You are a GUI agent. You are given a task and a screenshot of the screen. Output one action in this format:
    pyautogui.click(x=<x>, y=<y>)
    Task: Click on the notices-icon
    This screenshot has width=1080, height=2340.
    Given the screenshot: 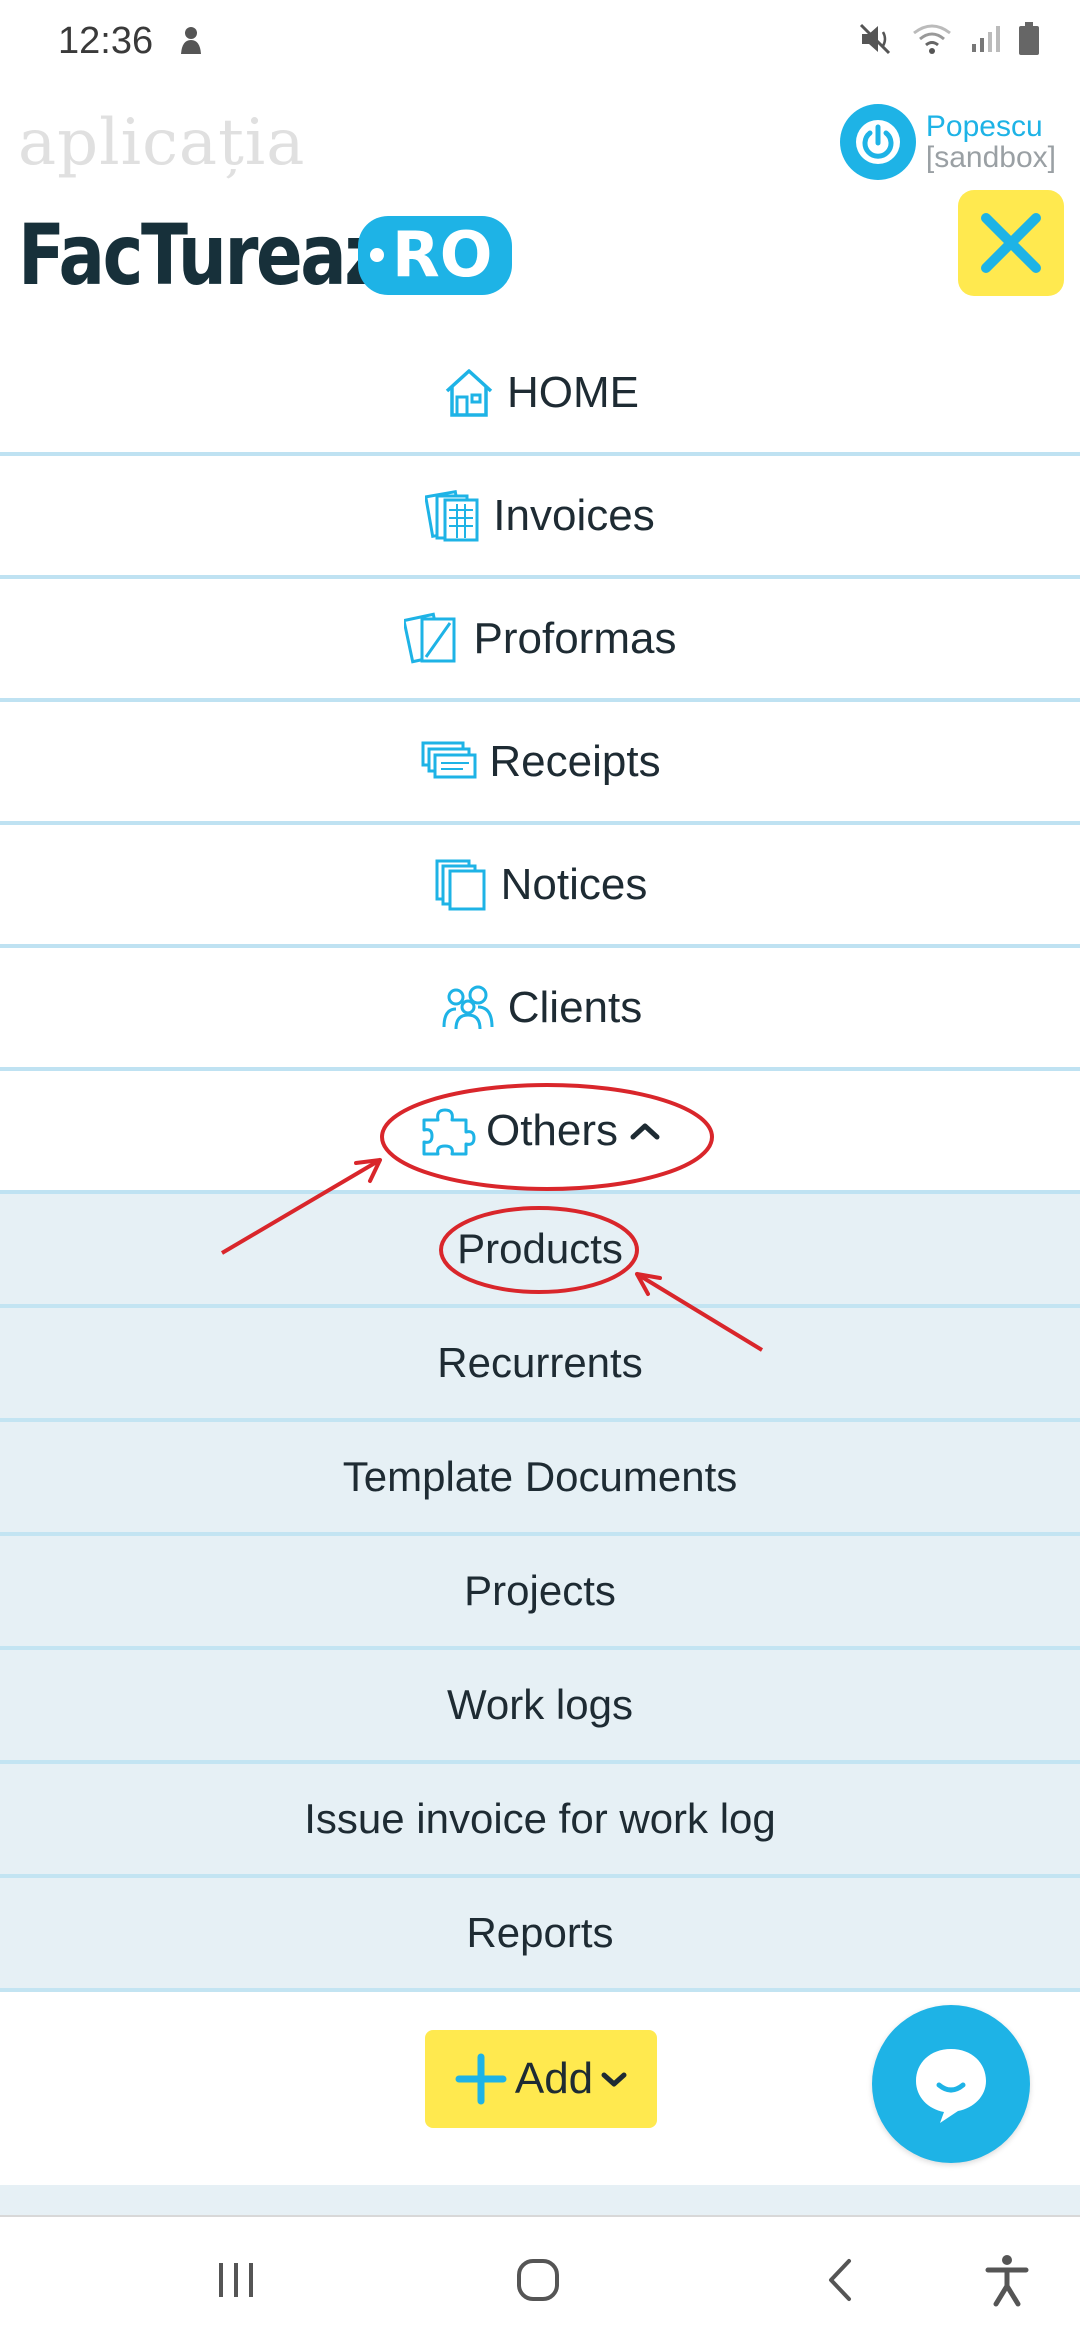 What is the action you would take?
    pyautogui.click(x=460, y=884)
    